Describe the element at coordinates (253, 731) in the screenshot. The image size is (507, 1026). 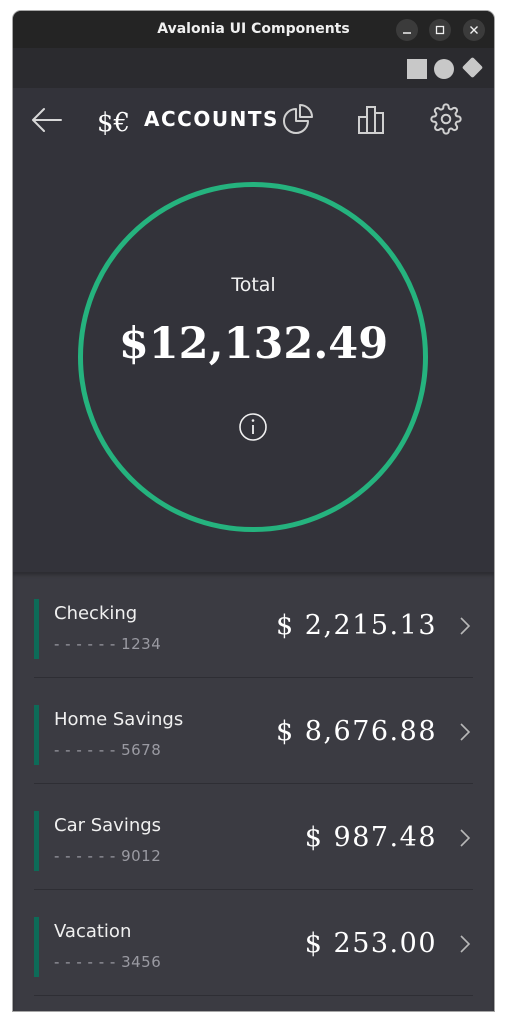
I see `account-row-home-savings: Home Savings - - - - - - 5678 $ 8,676.88` at that location.